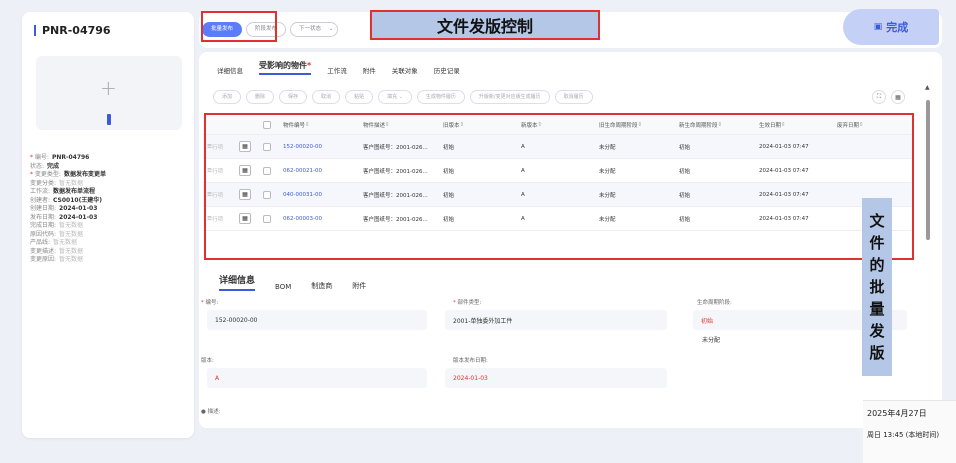 The height and width of the screenshot is (463, 956). I want to click on plus-icon: +, so click(108, 88).